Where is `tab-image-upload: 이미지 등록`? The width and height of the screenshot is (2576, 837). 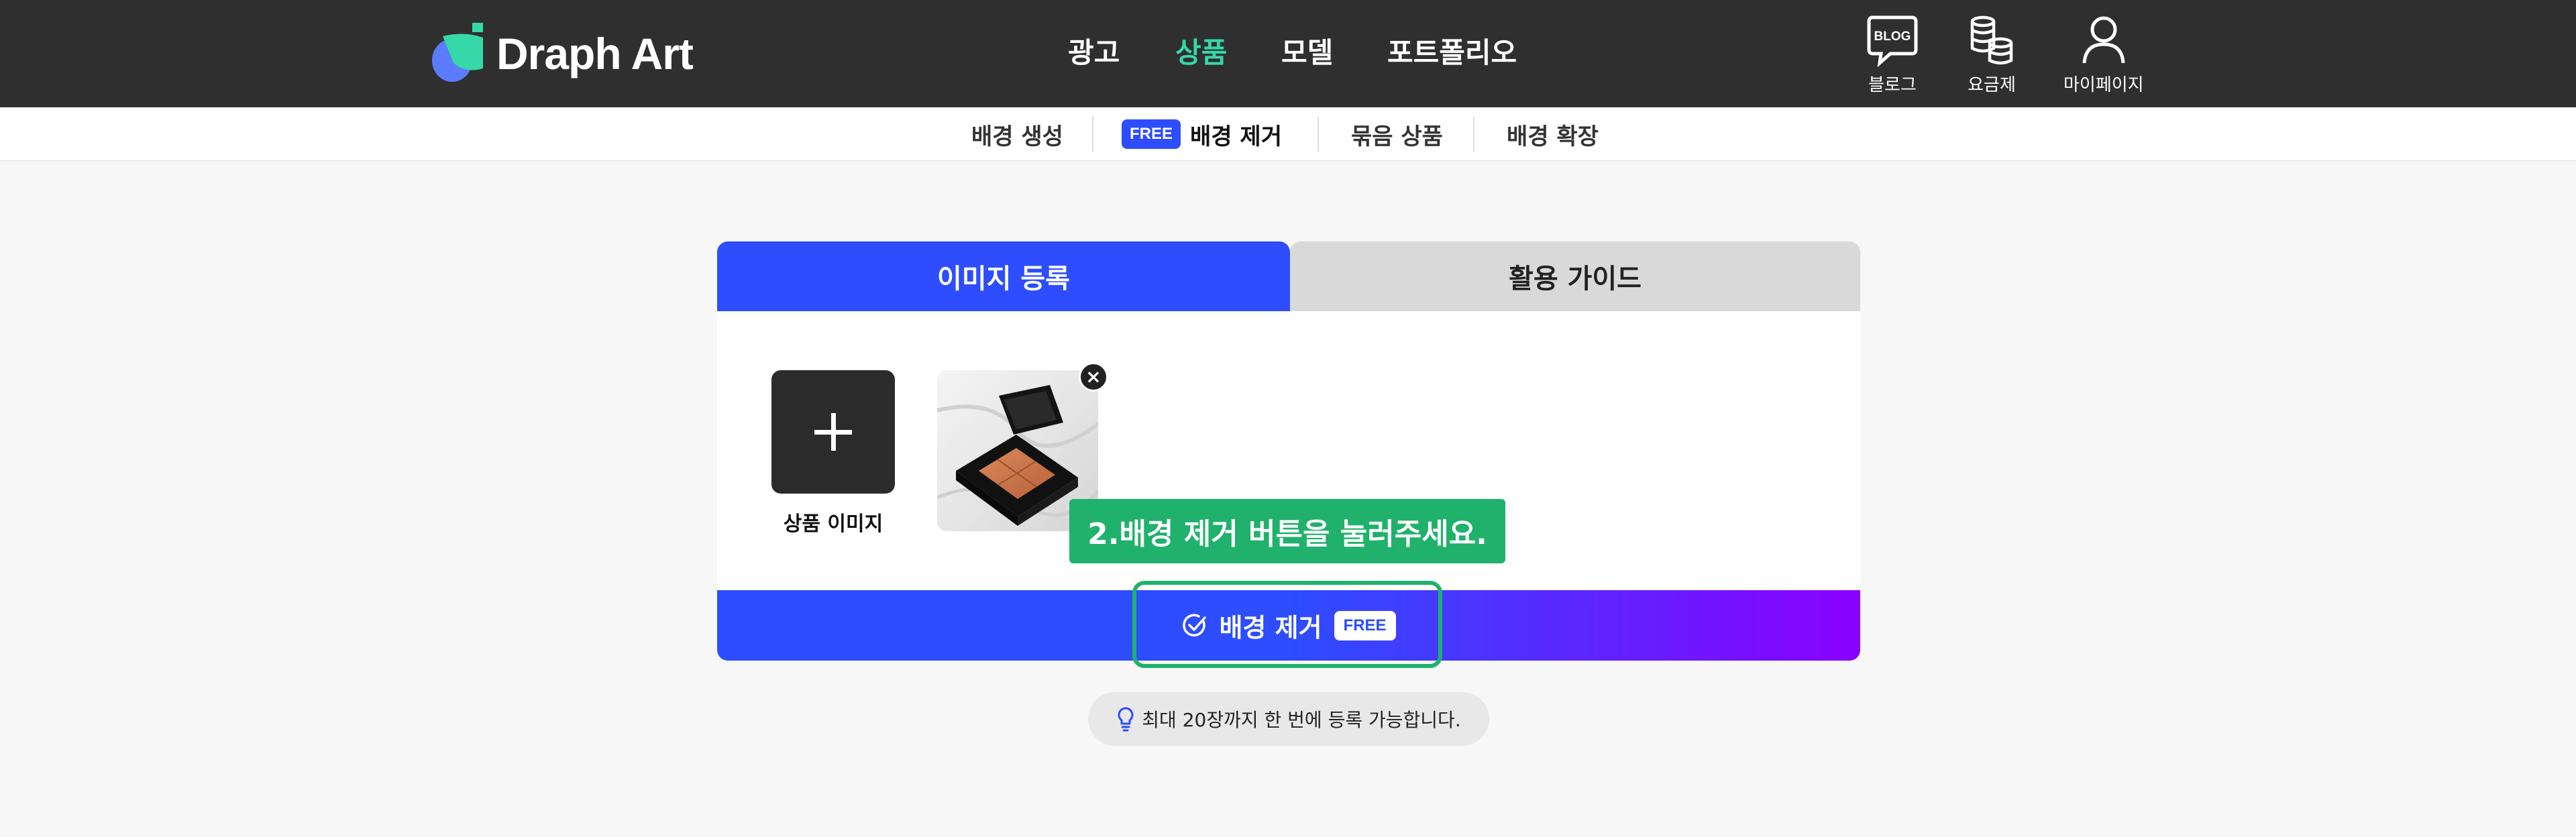
tab-image-upload: 이미지 등록 is located at coordinates (1003, 276).